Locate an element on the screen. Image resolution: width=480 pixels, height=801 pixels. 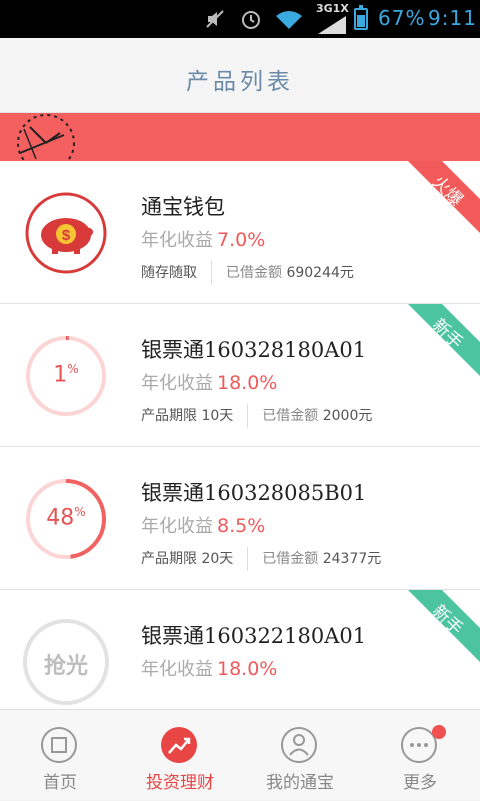
tab-home: 首页 is located at coordinates (60, 755).